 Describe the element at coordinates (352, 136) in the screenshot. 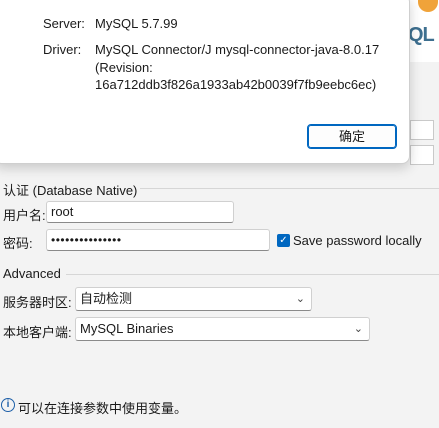

I see `ok-button: 确定` at that location.